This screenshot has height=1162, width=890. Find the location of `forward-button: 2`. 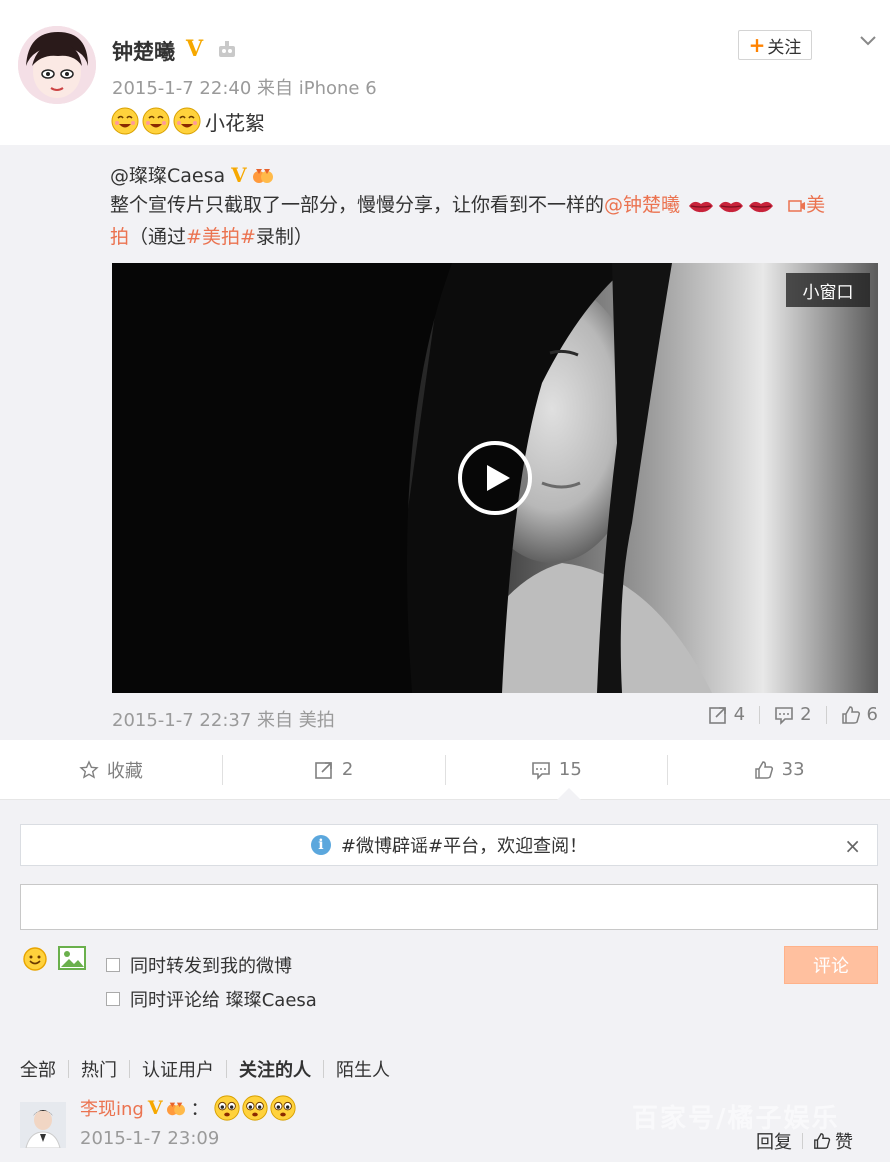

forward-button: 2 is located at coordinates (334, 769).